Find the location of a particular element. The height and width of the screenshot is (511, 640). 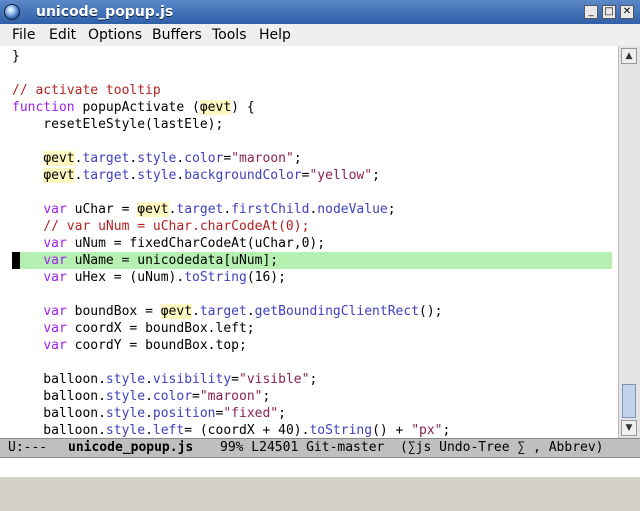

menu-edit: Edit is located at coordinates (62, 35).